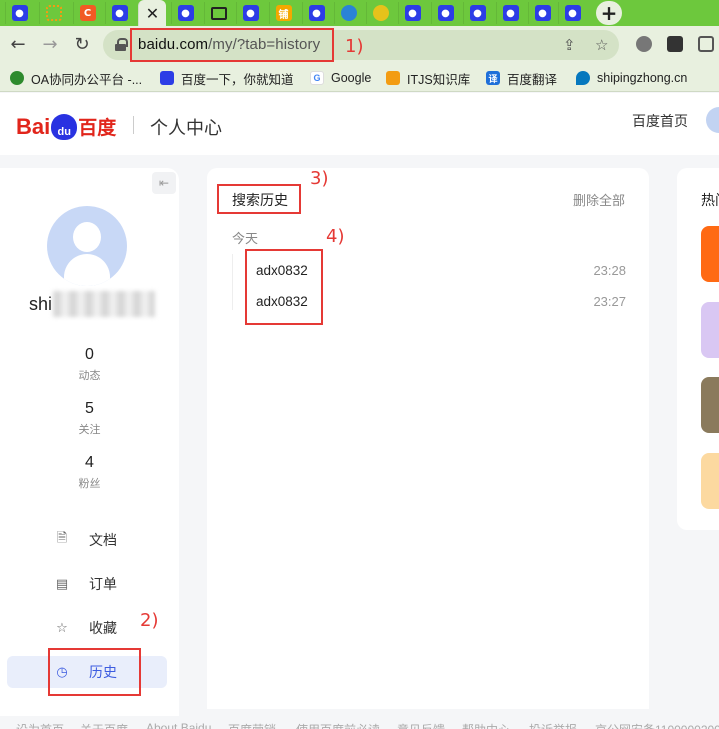  What do you see at coordinates (87, 540) in the screenshot?
I see `sidebar-item-documents: 🗎 文档` at bounding box center [87, 540].